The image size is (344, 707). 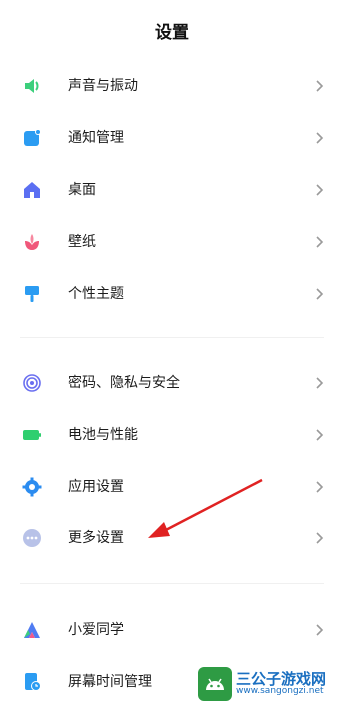 I want to click on watermark-url: www.sangongzi.net, so click(x=280, y=691).